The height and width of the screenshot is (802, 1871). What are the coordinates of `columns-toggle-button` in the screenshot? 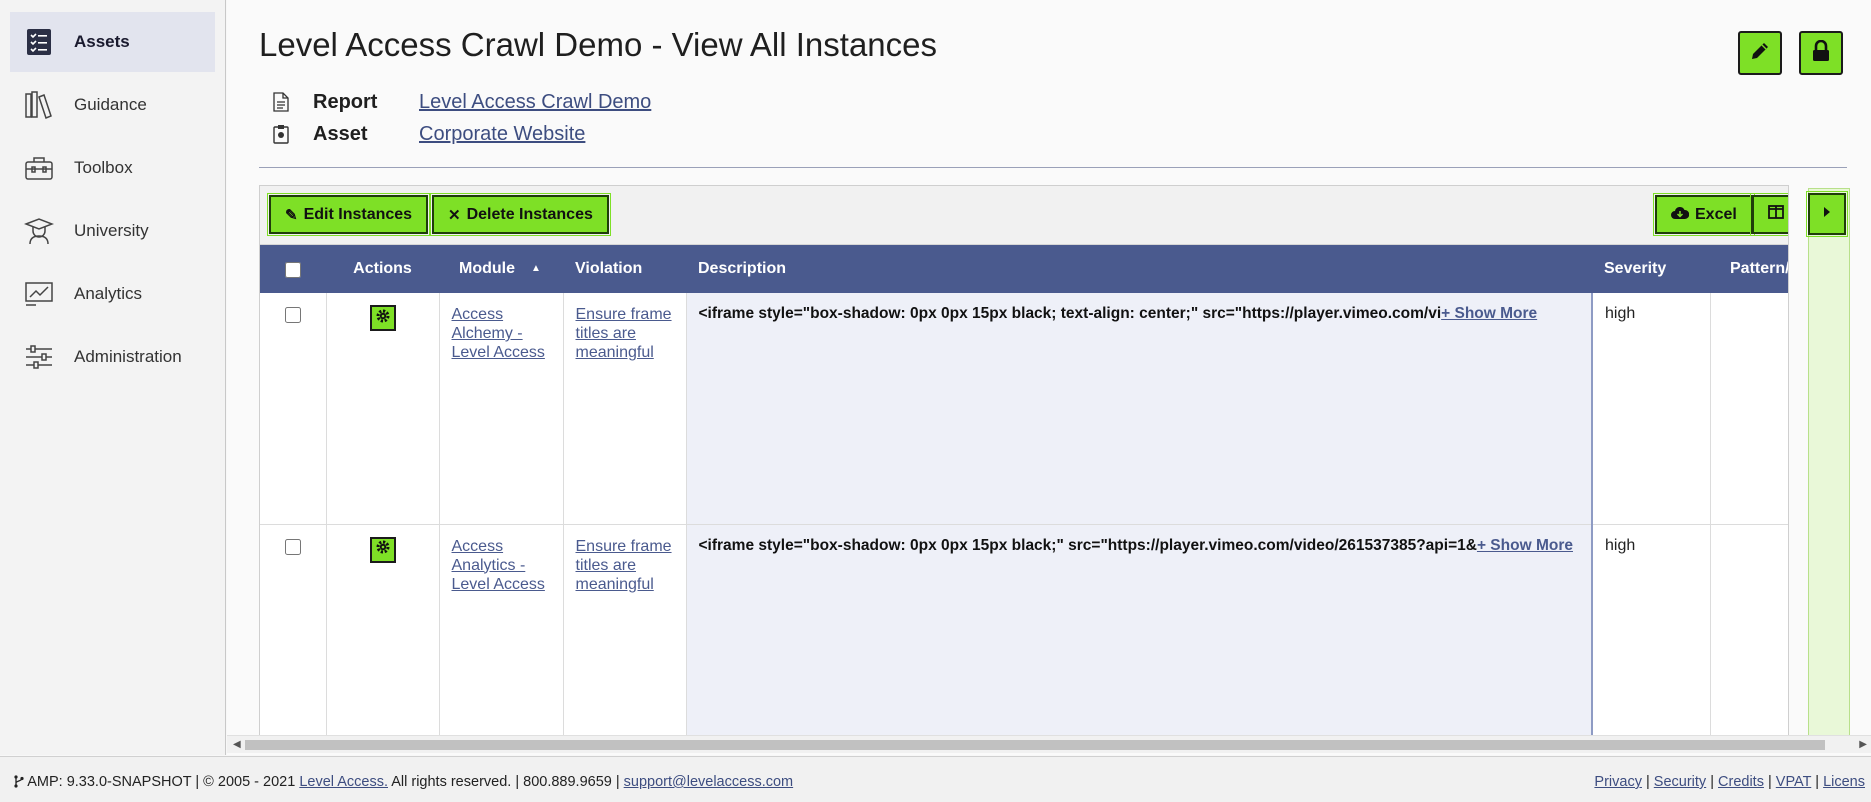 It's located at (1769, 214).